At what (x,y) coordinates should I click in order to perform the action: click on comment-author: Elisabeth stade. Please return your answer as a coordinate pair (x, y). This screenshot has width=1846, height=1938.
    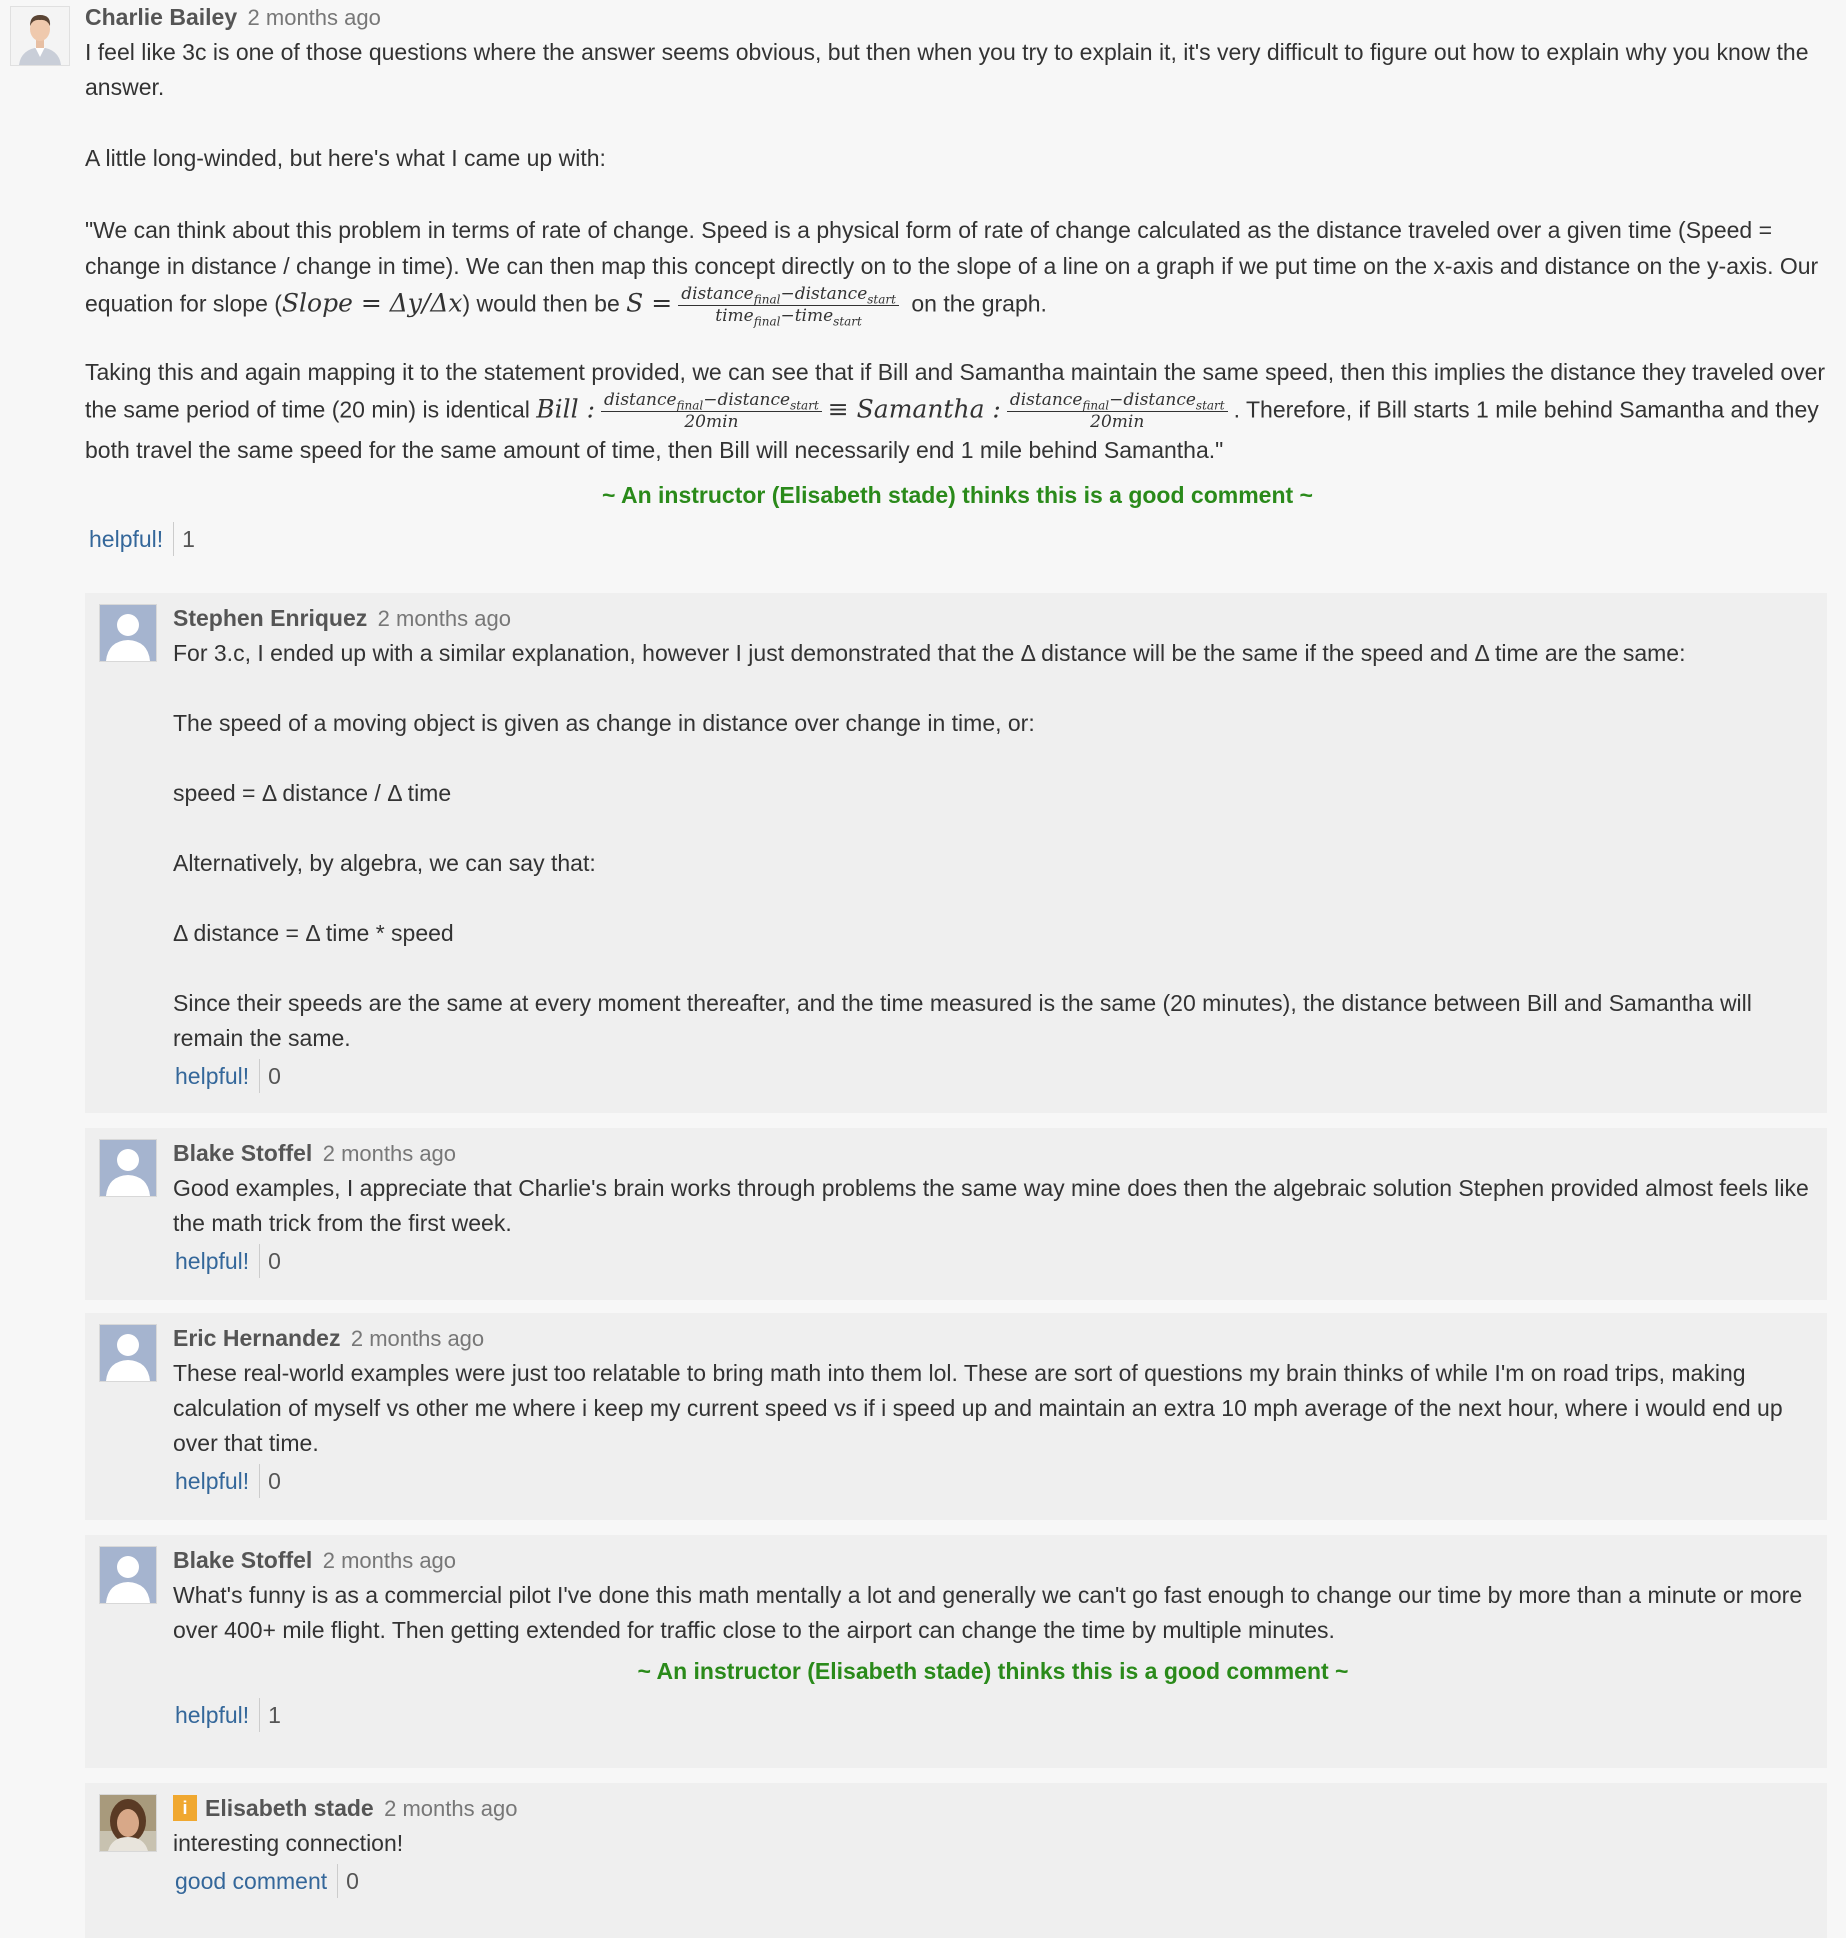
    Looking at the image, I should click on (289, 1808).